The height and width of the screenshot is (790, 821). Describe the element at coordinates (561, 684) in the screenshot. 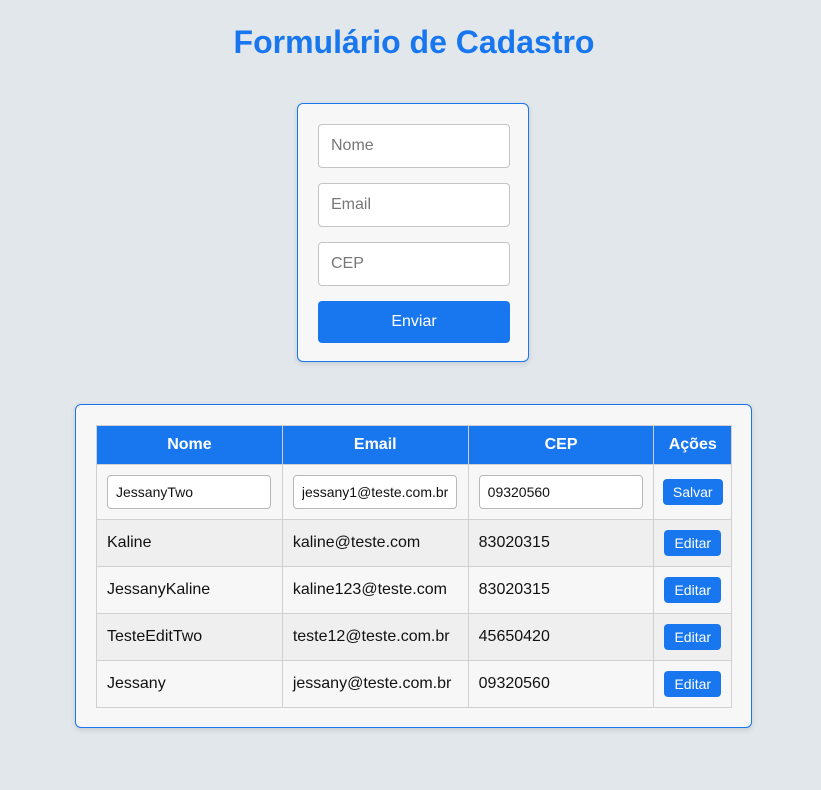

I see `cell-cep: 09320560` at that location.